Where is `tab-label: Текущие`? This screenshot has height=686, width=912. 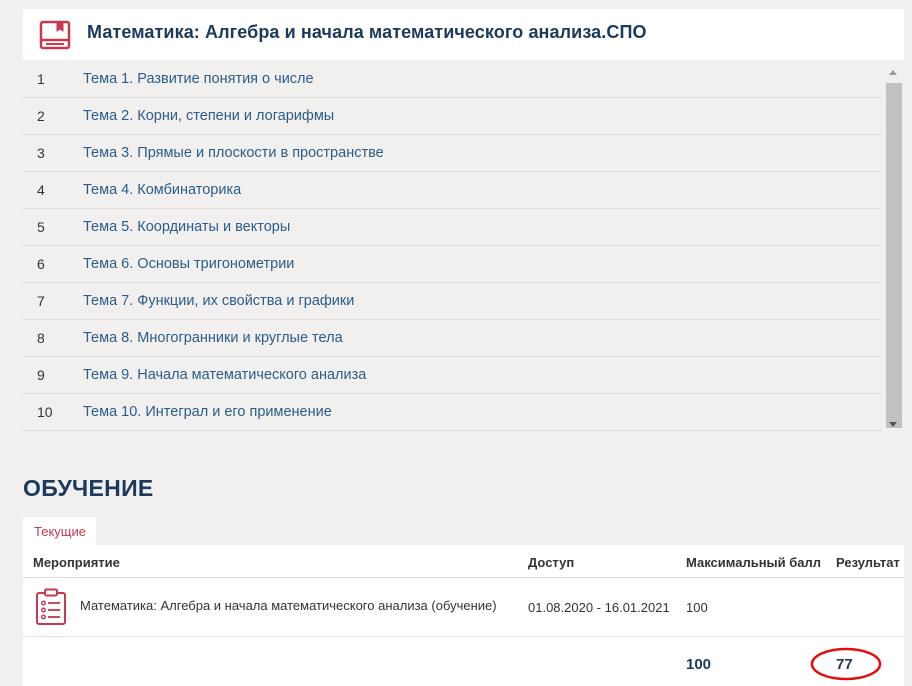 tab-label: Текущие is located at coordinates (60, 531).